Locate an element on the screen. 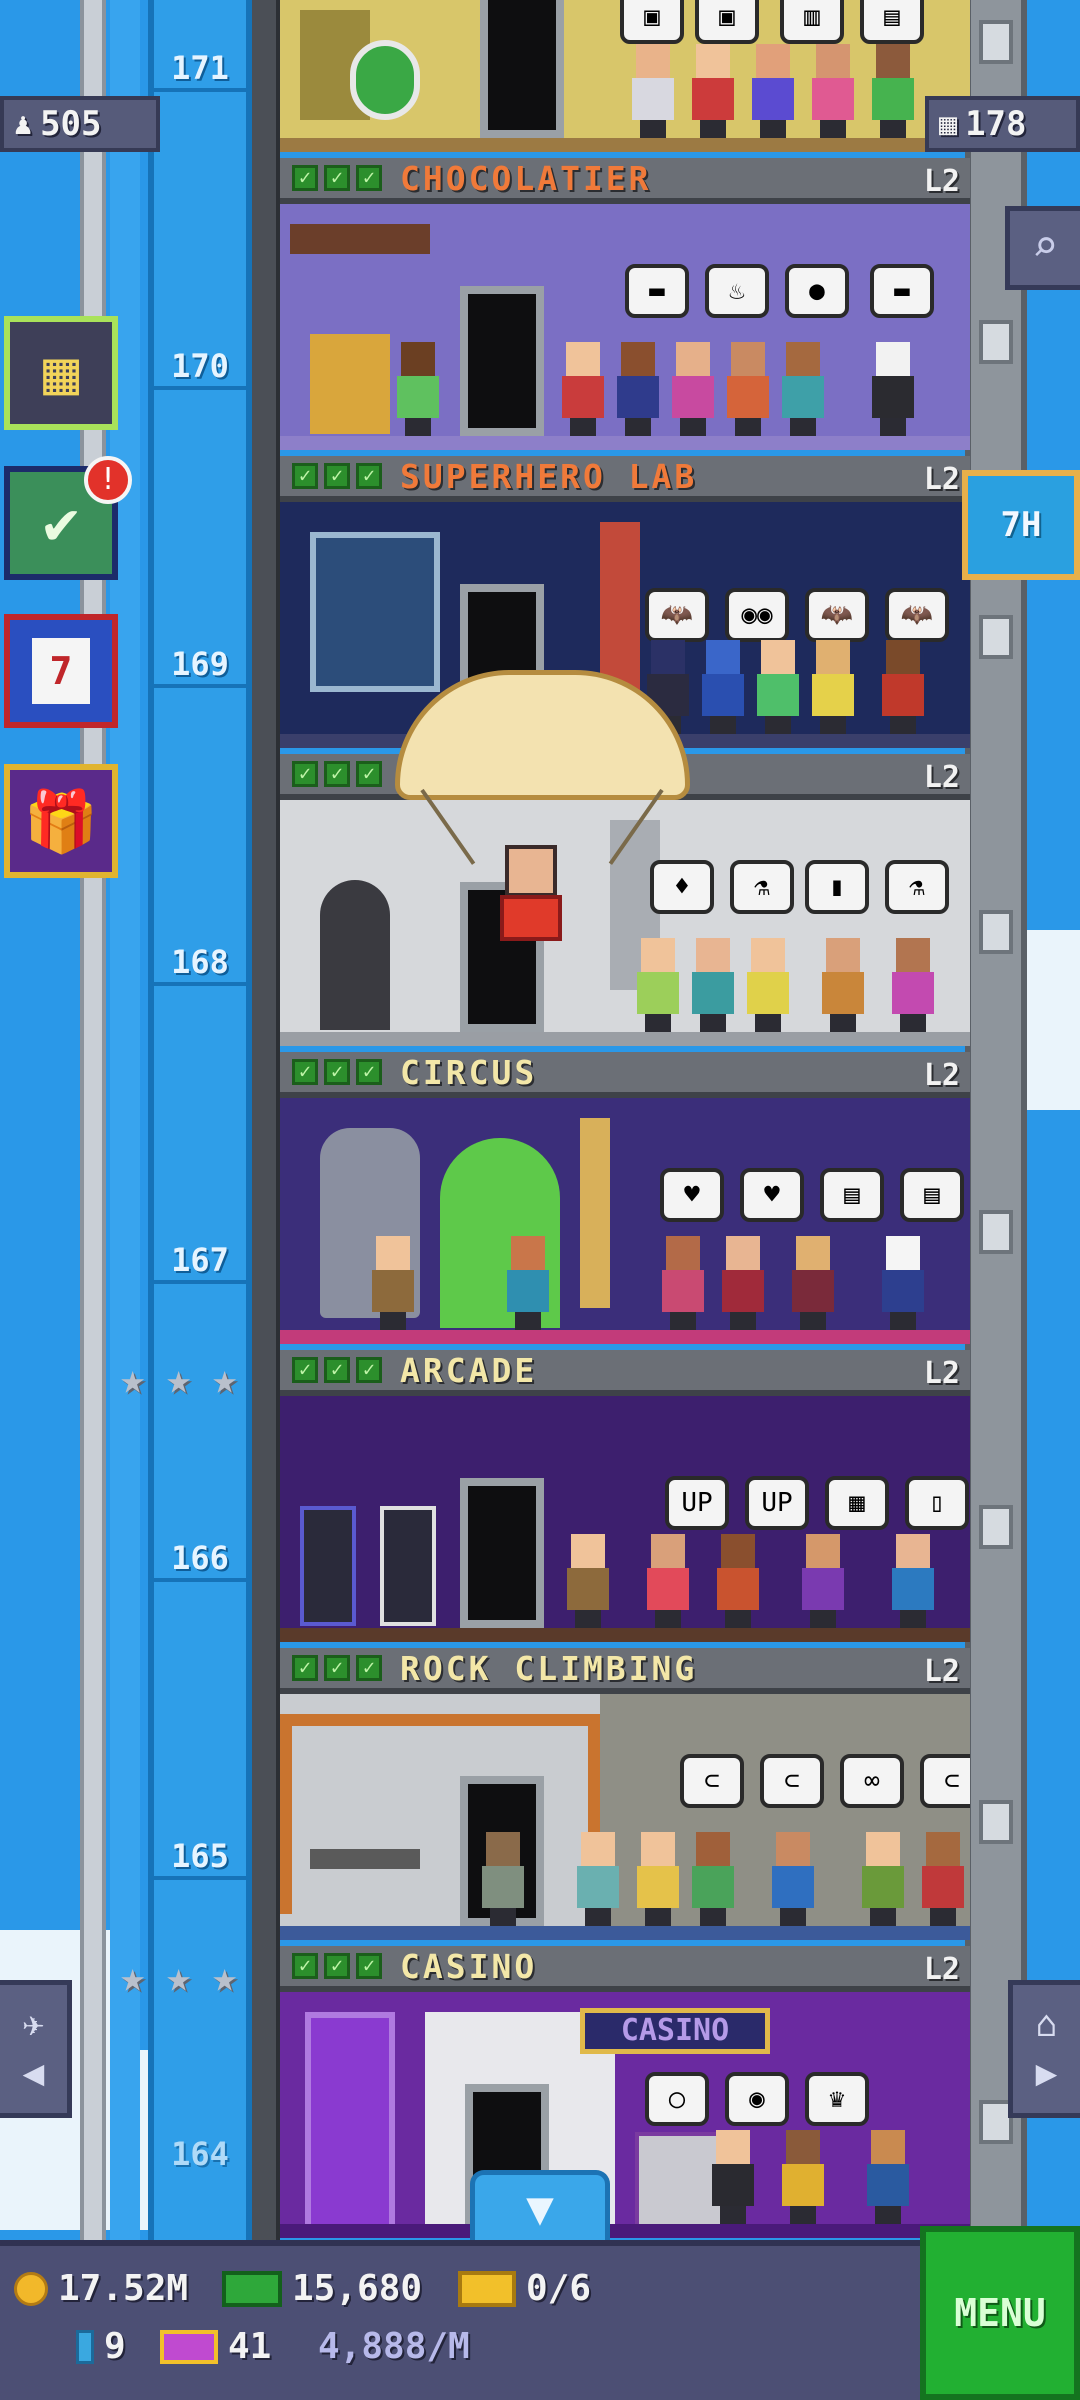  thought-bubble: ♥ is located at coordinates (772, 1195).